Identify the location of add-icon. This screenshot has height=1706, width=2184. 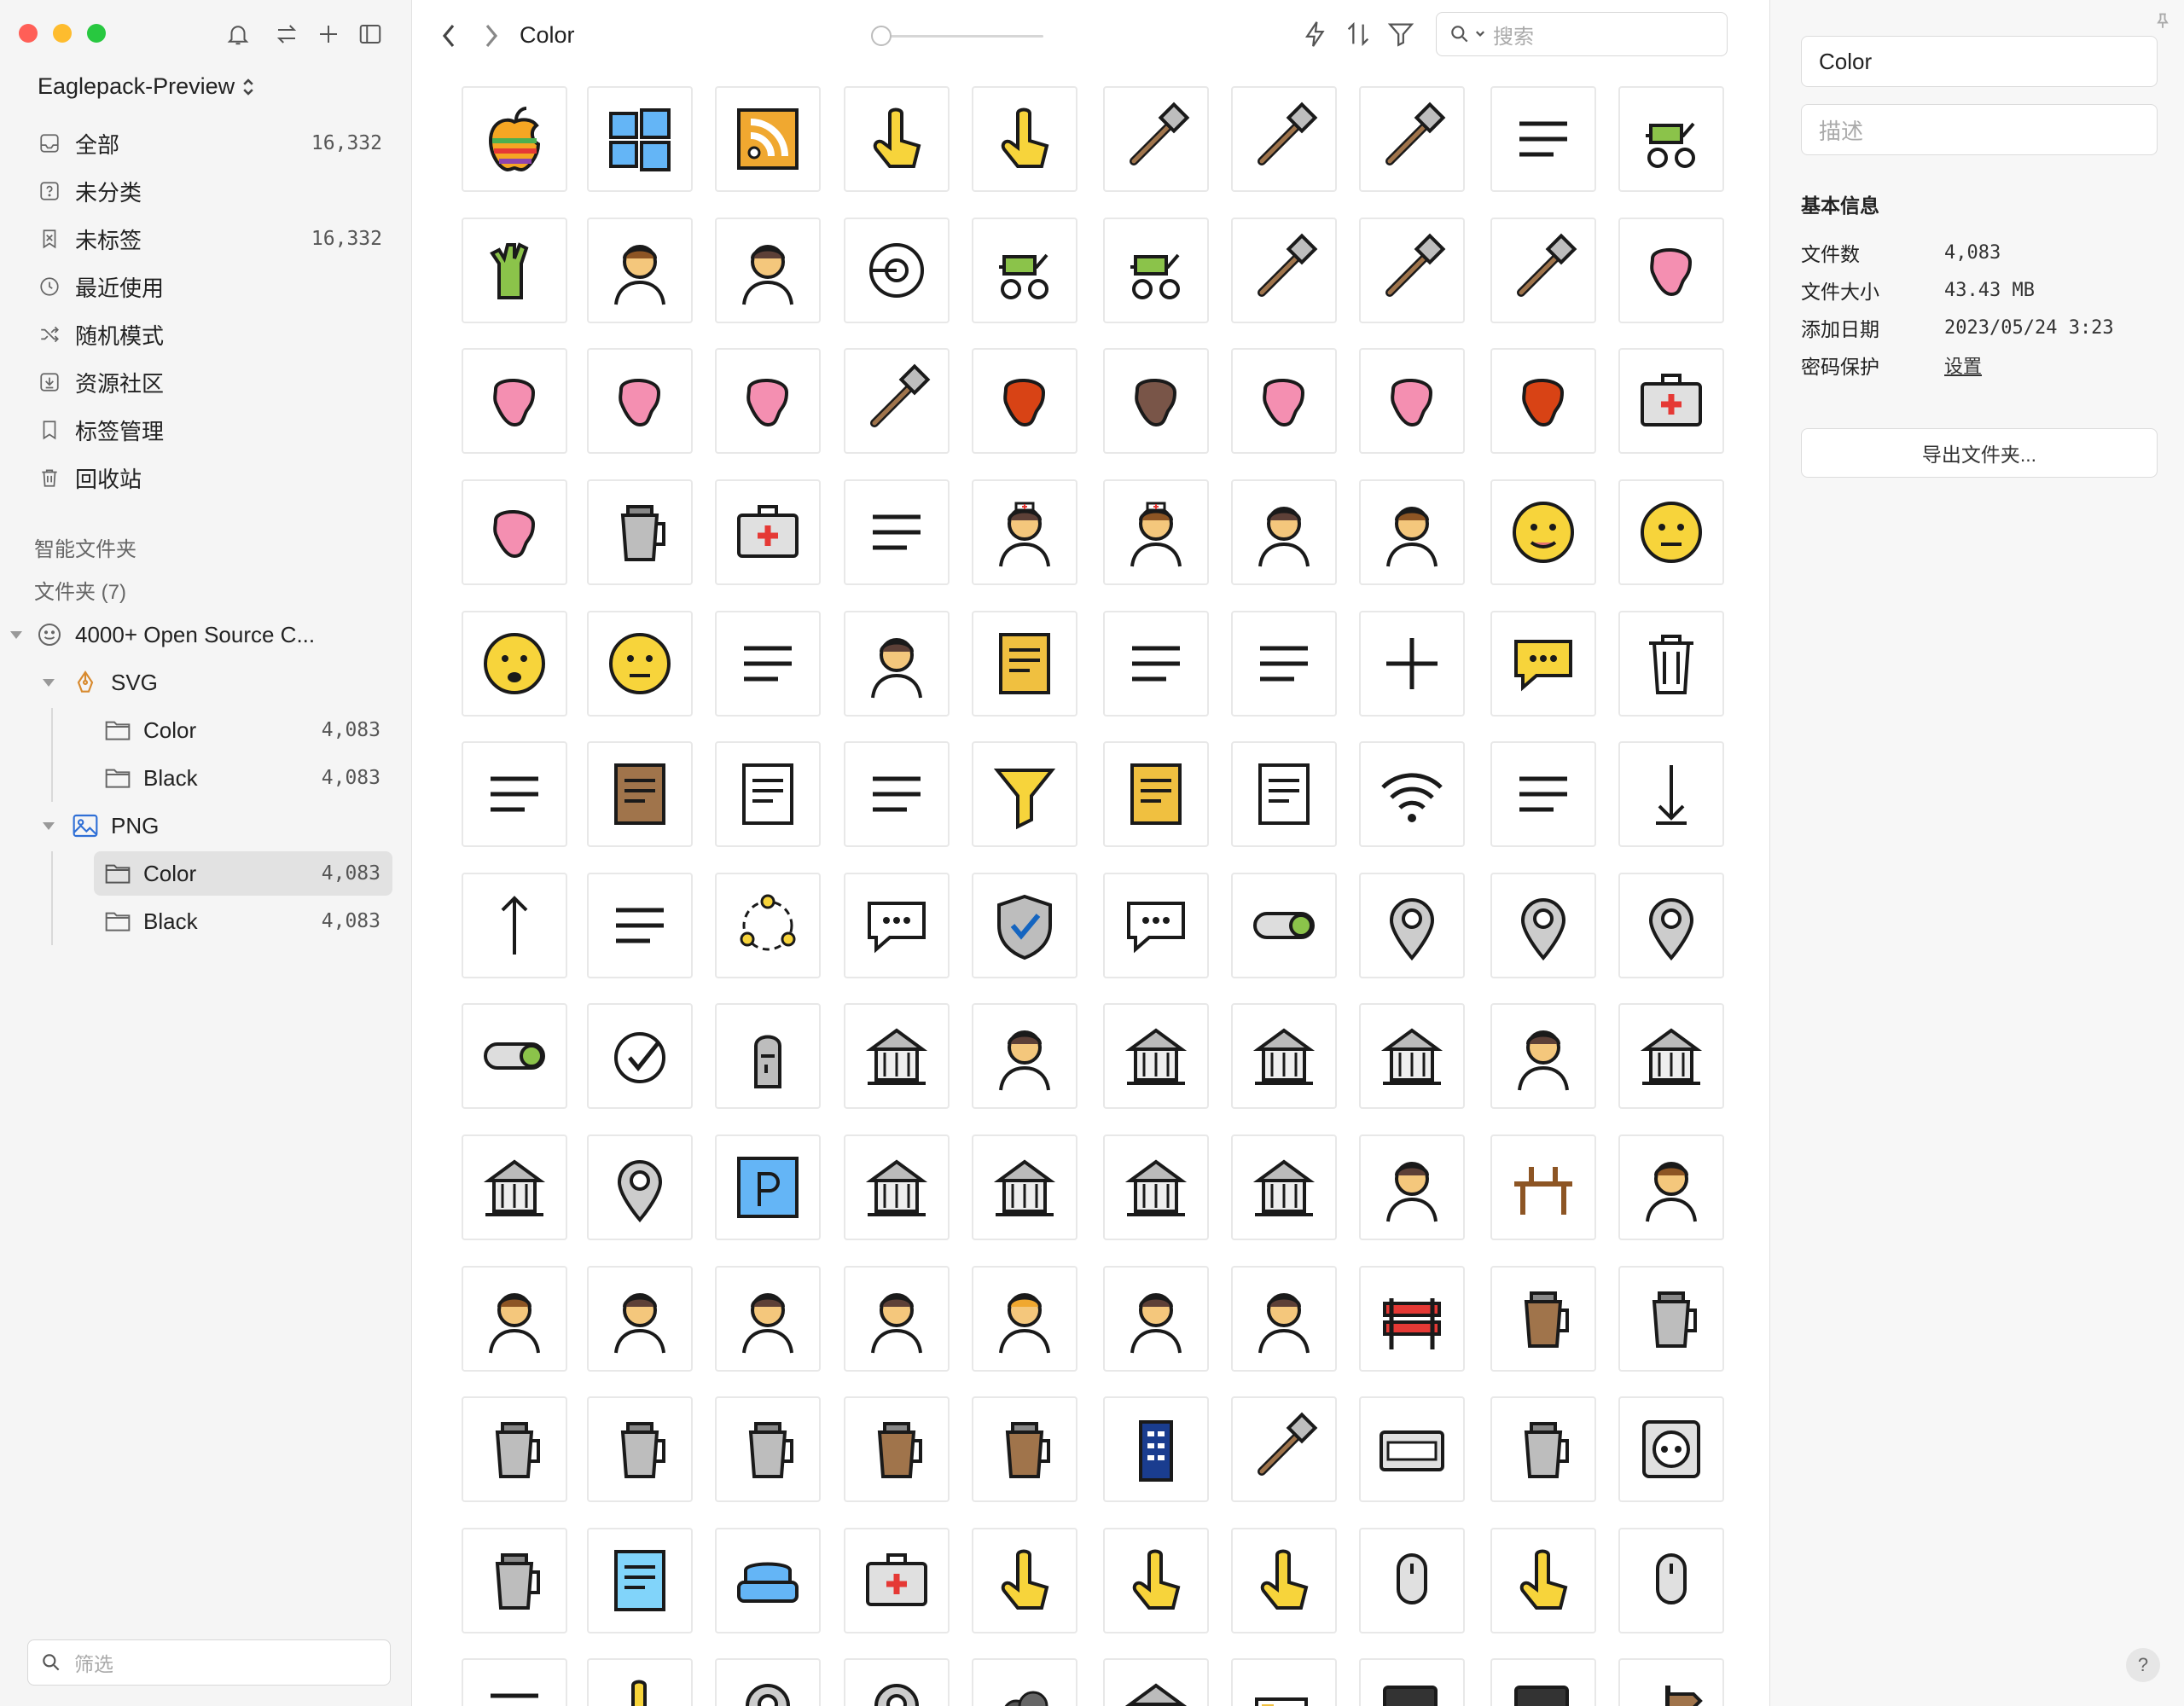
(328, 34).